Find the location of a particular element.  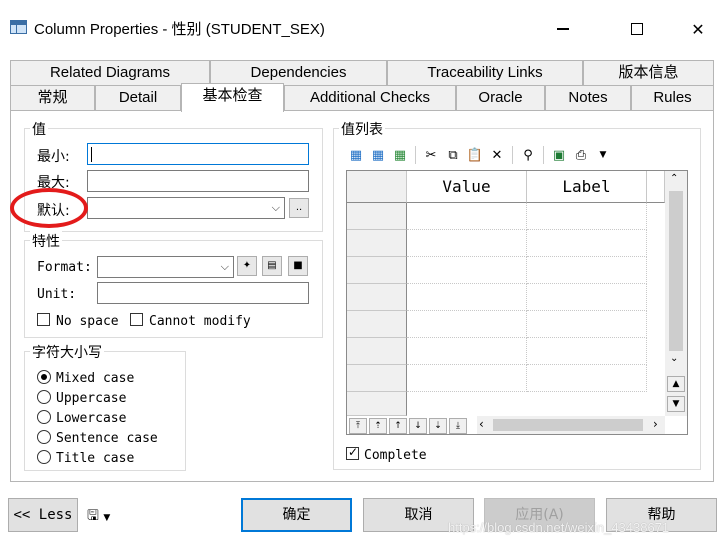

tab-version-info: 版本信息 is located at coordinates (648, 73).